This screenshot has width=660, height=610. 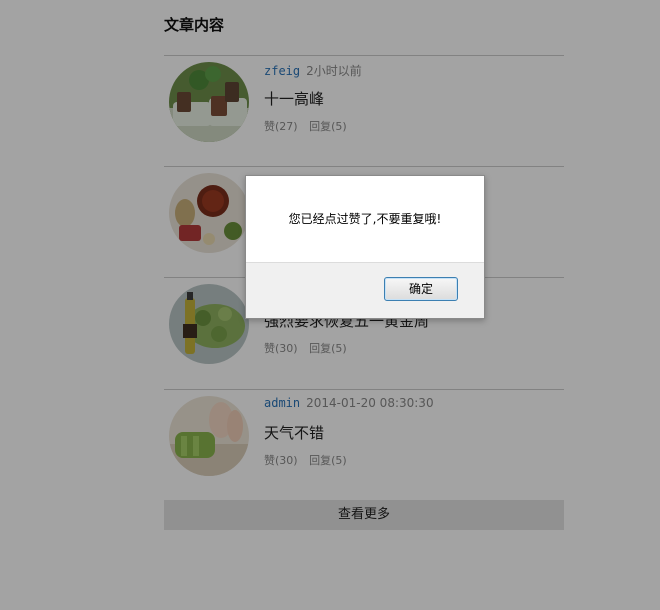 What do you see at coordinates (421, 289) in the screenshot?
I see `ok-button: 确定` at bounding box center [421, 289].